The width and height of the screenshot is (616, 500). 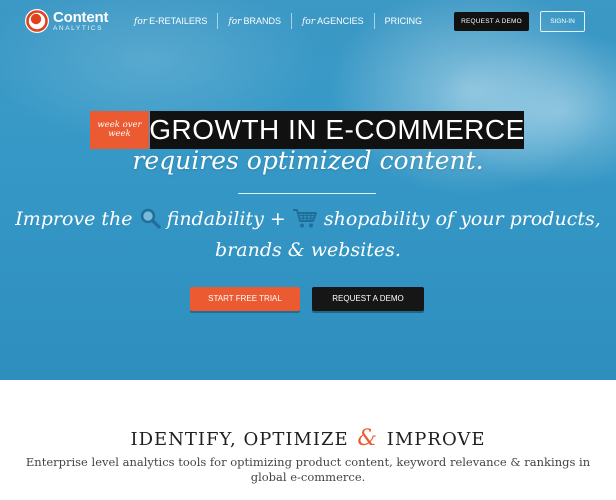 What do you see at coordinates (262, 21) in the screenshot?
I see `nav-item-label: BRANDS` at bounding box center [262, 21].